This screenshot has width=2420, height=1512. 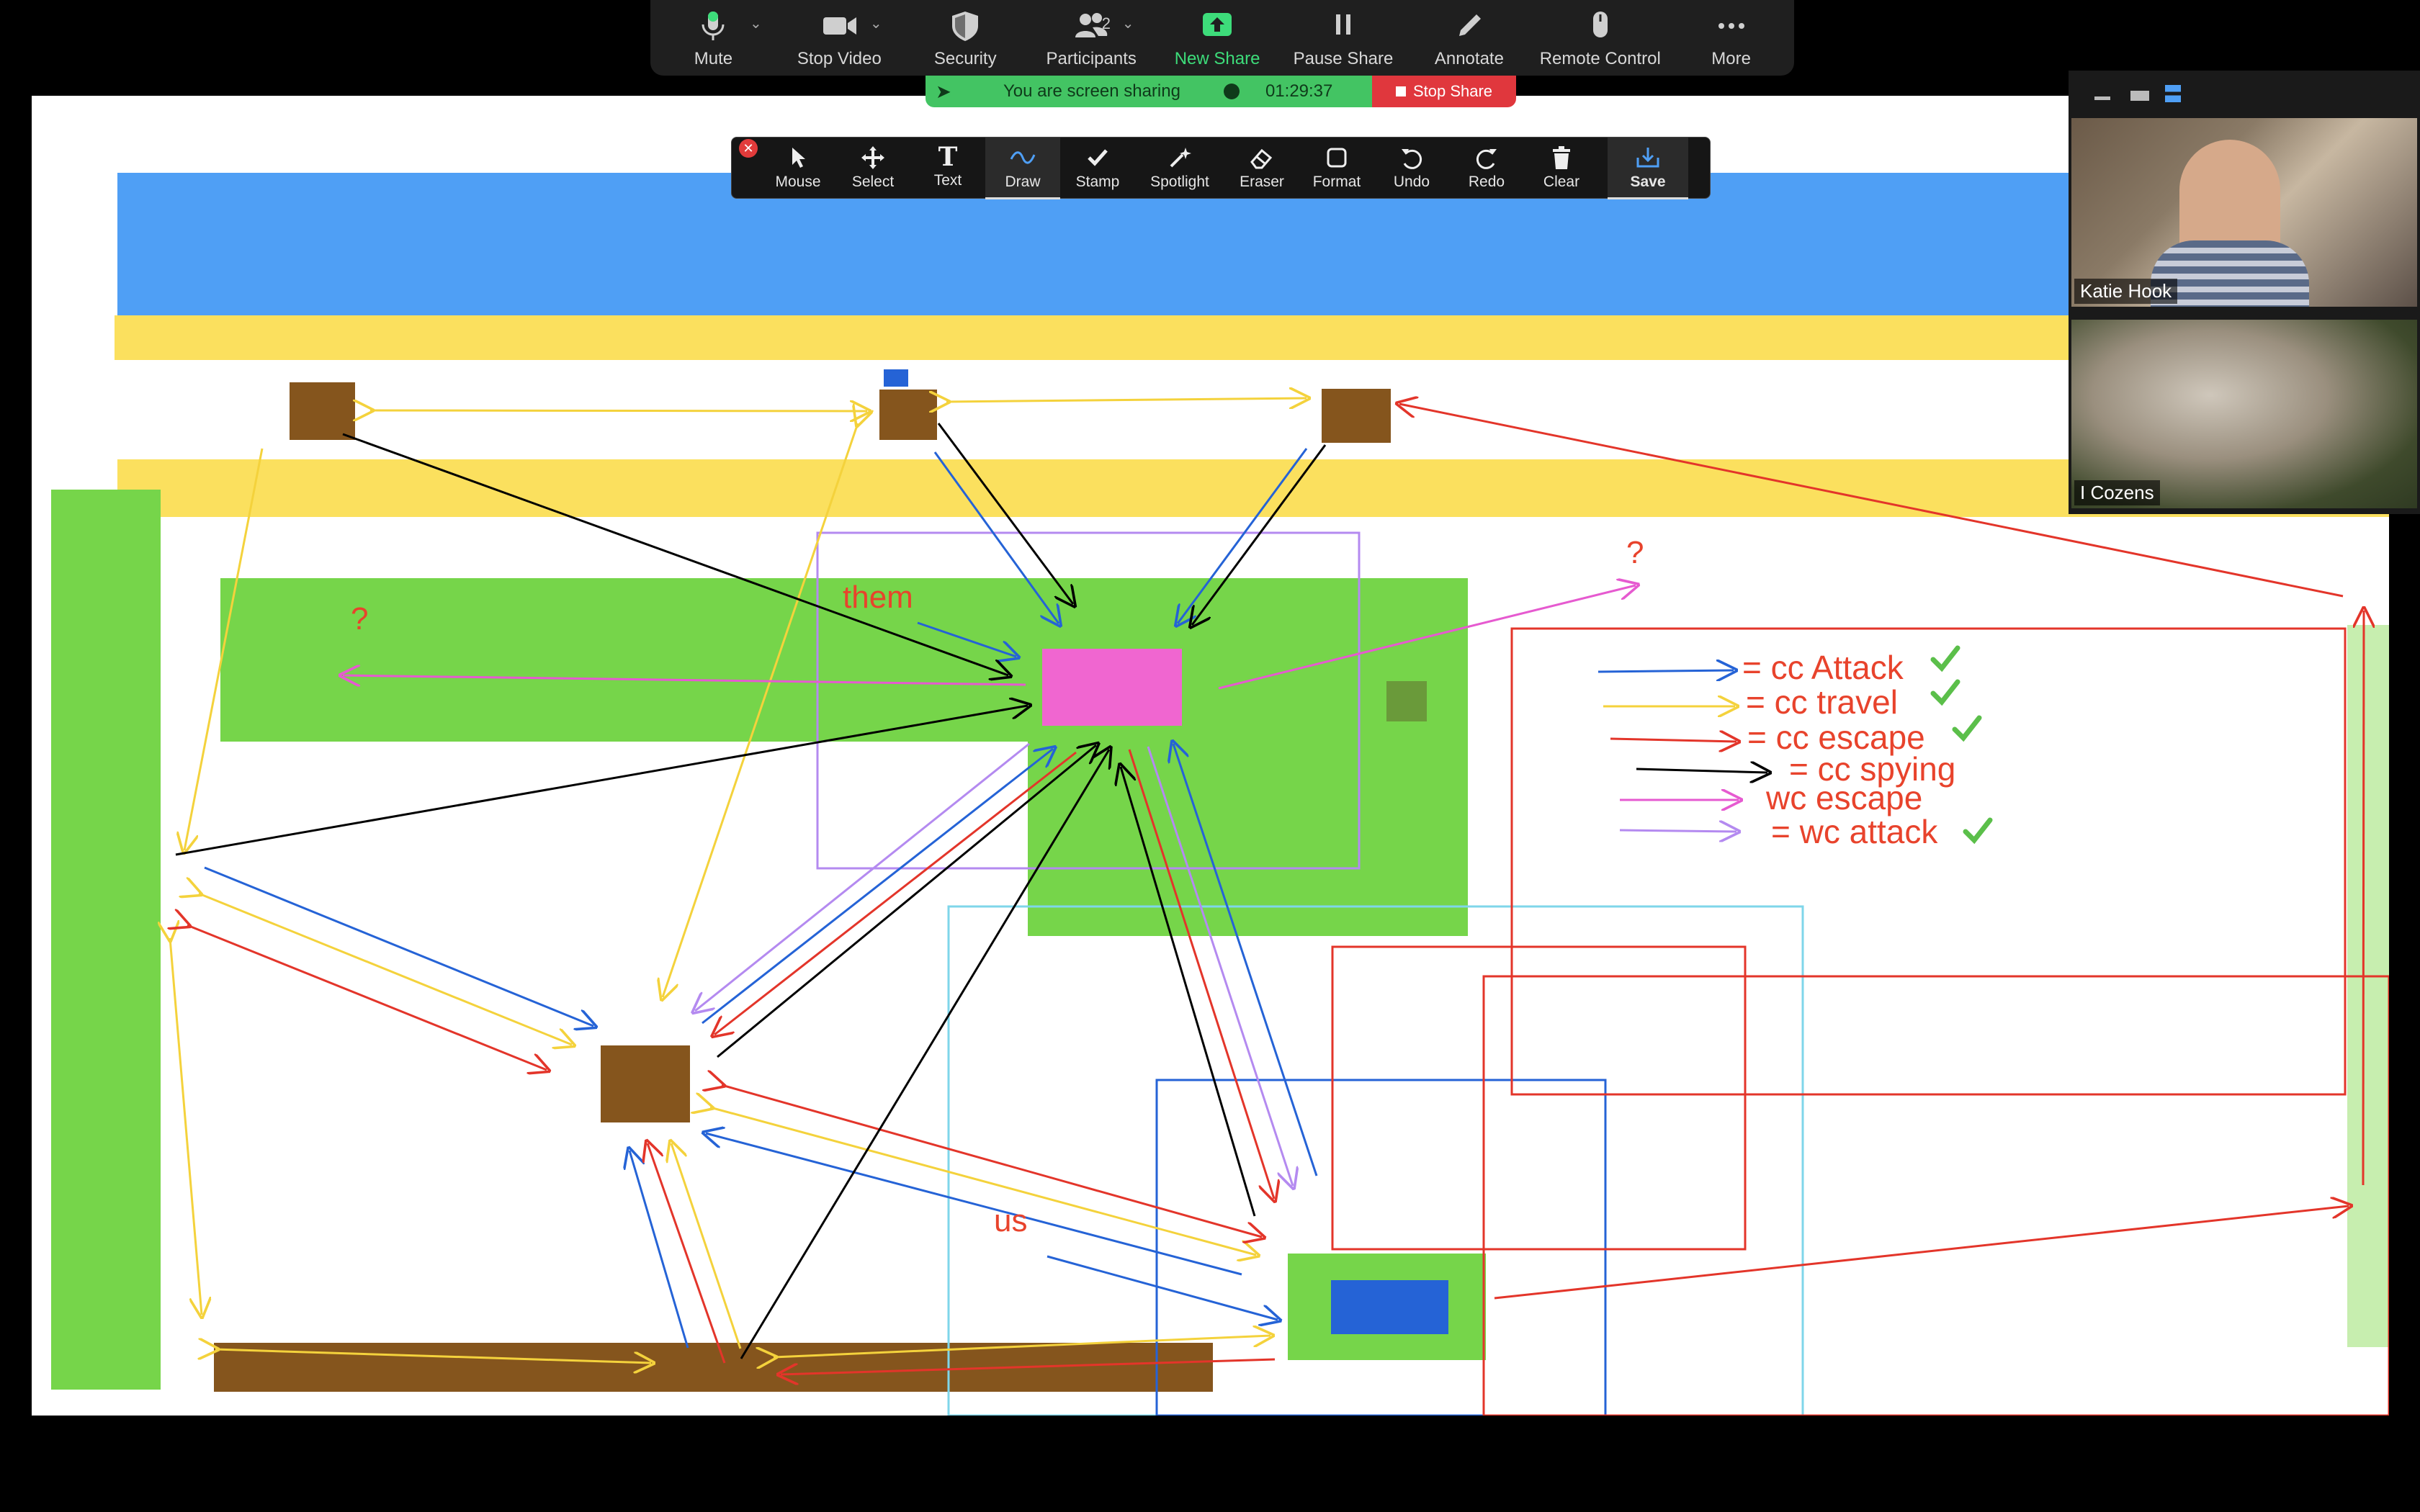 What do you see at coordinates (2117, 492) in the screenshot?
I see `participant-name: I Cozens` at bounding box center [2117, 492].